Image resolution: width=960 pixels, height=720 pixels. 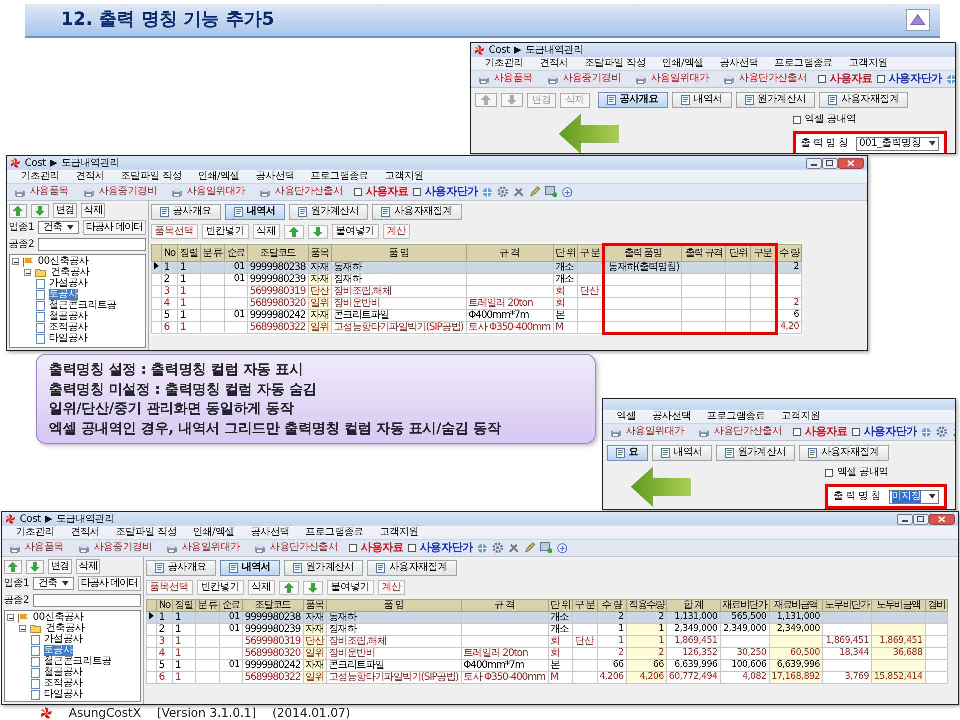 What do you see at coordinates (913, 497) in the screenshot?
I see `output-name-select: 미지정` at bounding box center [913, 497].